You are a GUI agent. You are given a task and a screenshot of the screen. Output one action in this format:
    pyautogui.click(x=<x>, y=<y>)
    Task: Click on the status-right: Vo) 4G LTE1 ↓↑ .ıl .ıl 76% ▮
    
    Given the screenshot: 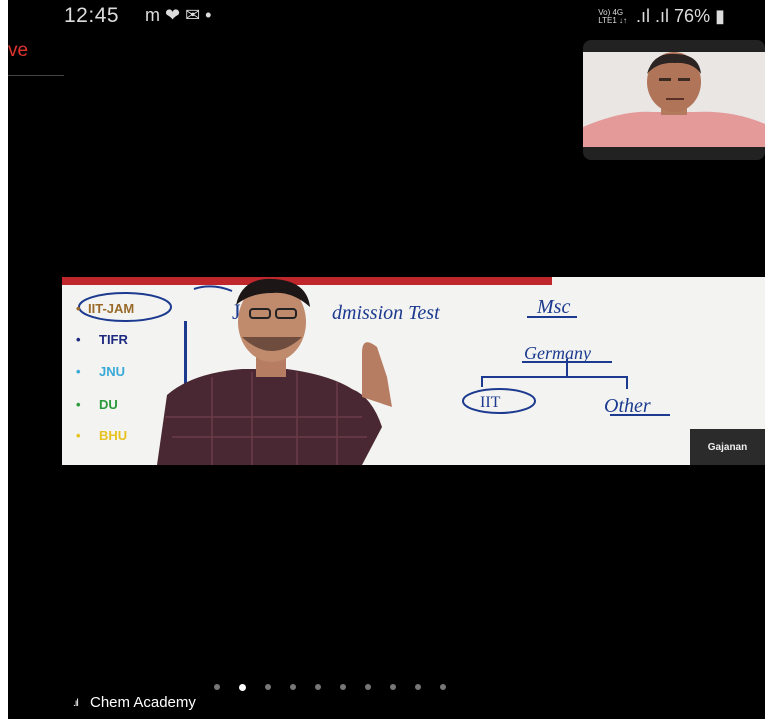 What is the action you would take?
    pyautogui.click(x=661, y=16)
    